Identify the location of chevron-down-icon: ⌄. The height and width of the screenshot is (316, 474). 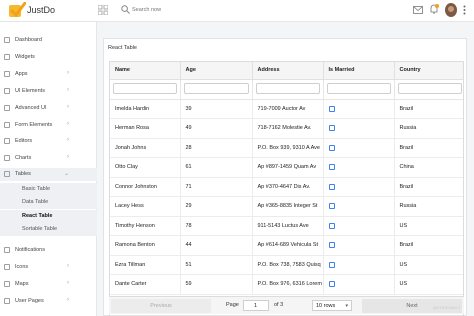
(66, 174).